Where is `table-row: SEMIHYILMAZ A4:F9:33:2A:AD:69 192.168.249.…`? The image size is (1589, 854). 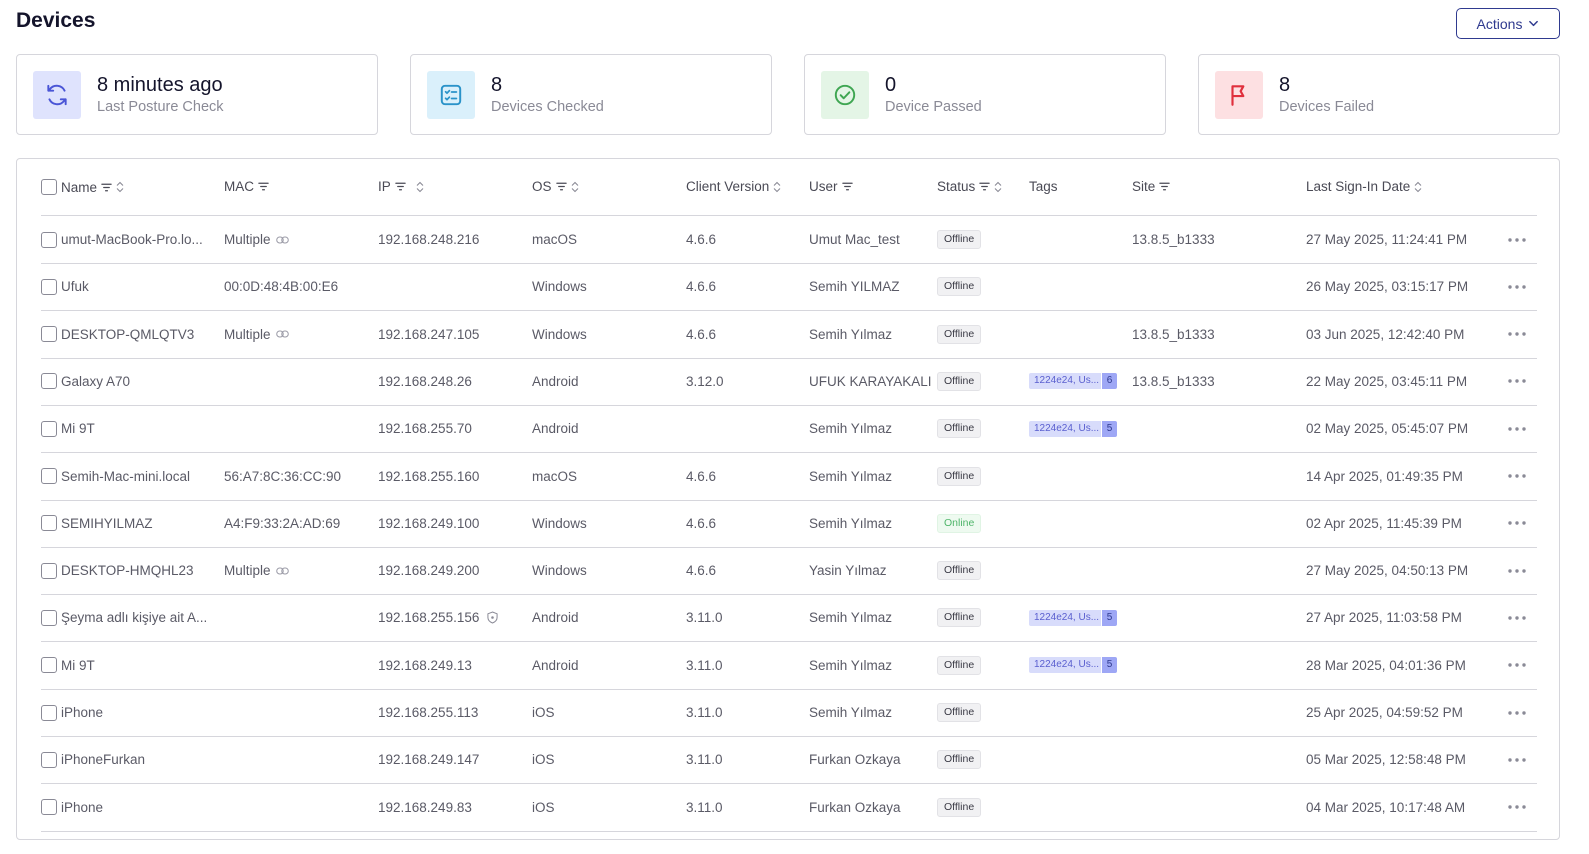
table-row: SEMIHYILMAZ A4:F9:33:2A:AD:69 192.168.249.… is located at coordinates (789, 524).